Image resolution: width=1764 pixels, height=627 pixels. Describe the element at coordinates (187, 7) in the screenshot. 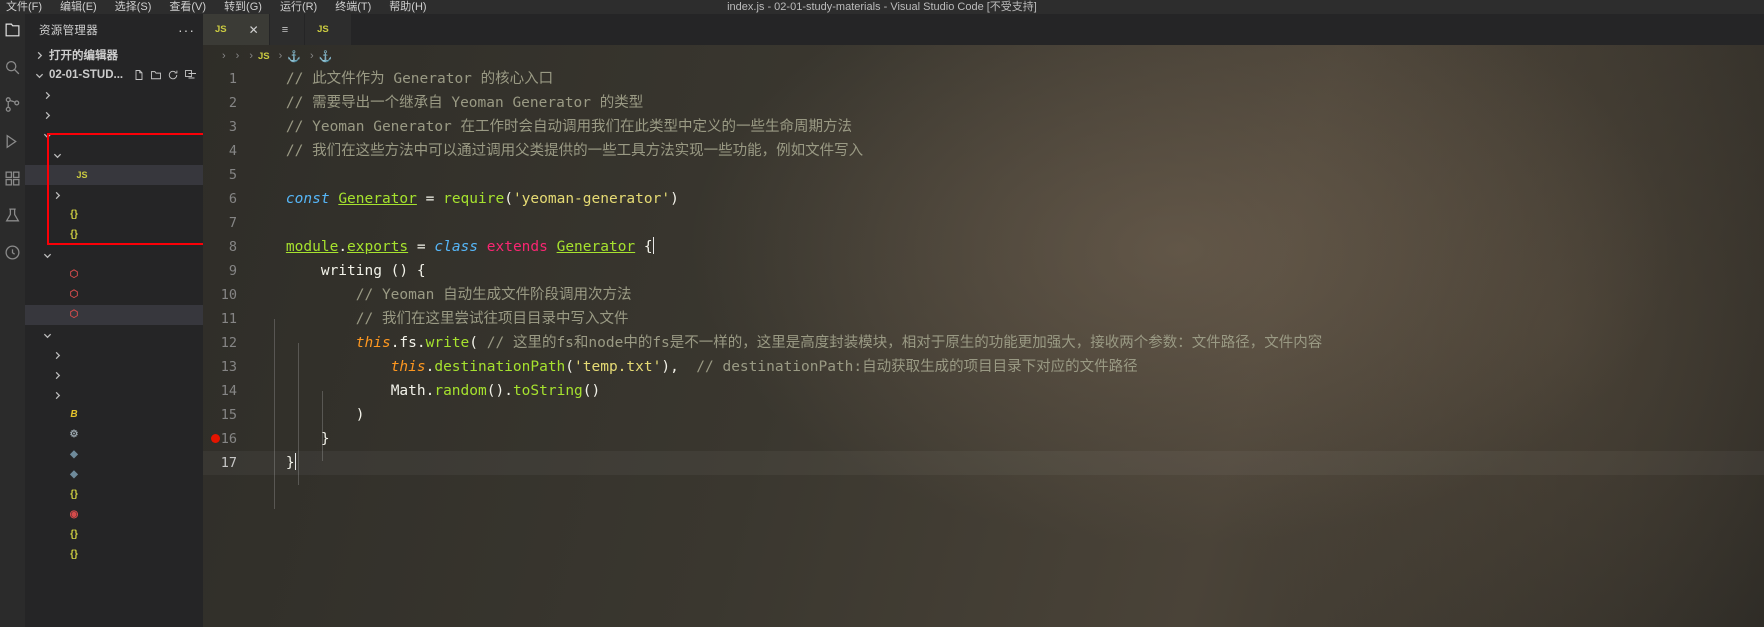

I see `menu-item-view: 查看(V)` at that location.